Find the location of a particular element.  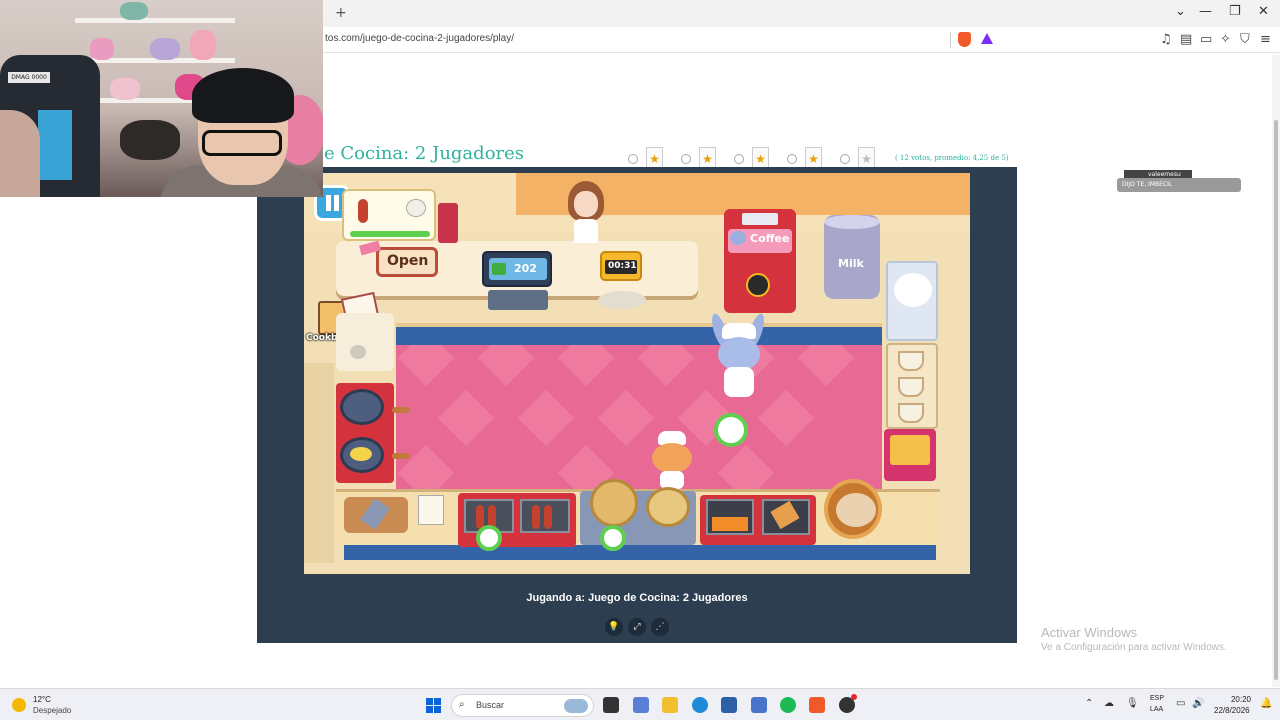

cloud-icon: ☁ is located at coordinates (1109, 703).